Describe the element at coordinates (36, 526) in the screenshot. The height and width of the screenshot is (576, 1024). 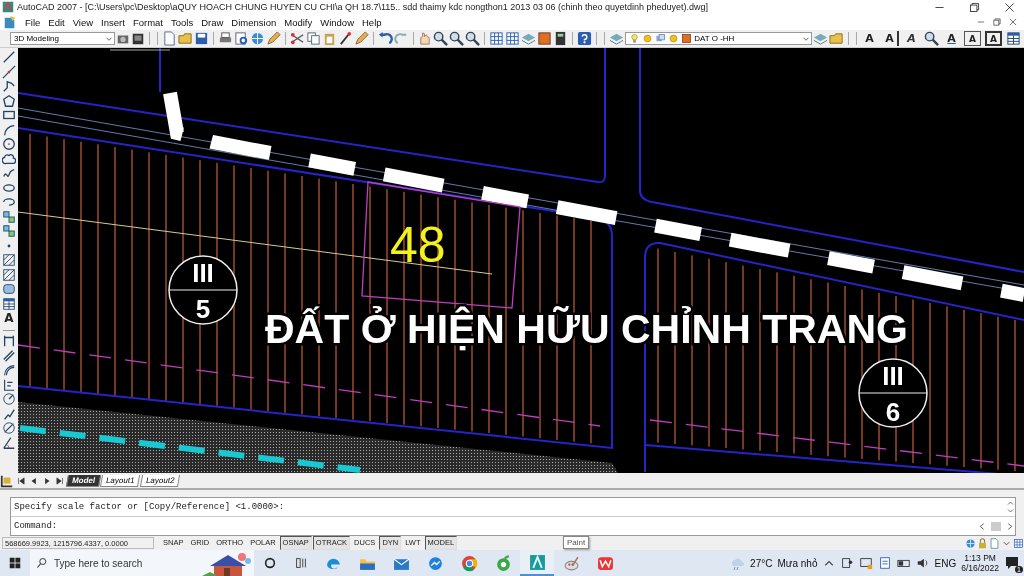
I see `command-prompt: Command:` at that location.